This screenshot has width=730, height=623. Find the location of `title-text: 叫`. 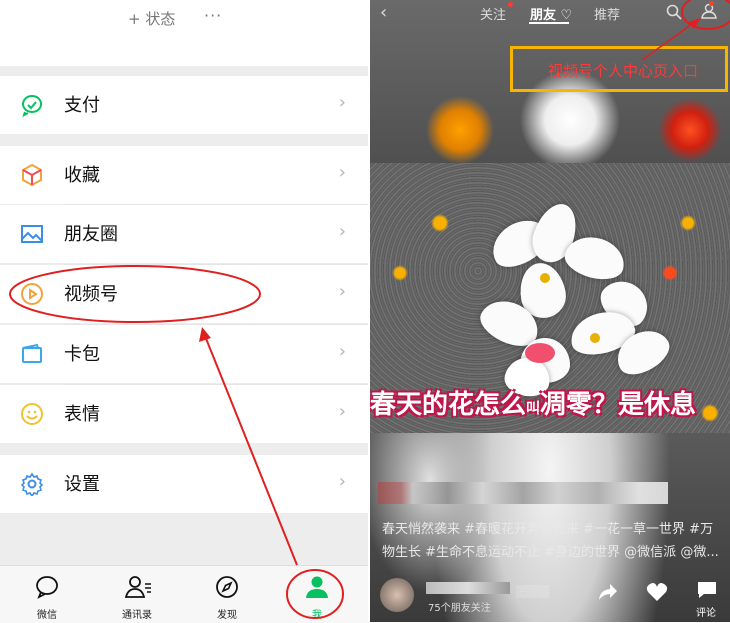

title-text: 叫 is located at coordinates (533, 409).